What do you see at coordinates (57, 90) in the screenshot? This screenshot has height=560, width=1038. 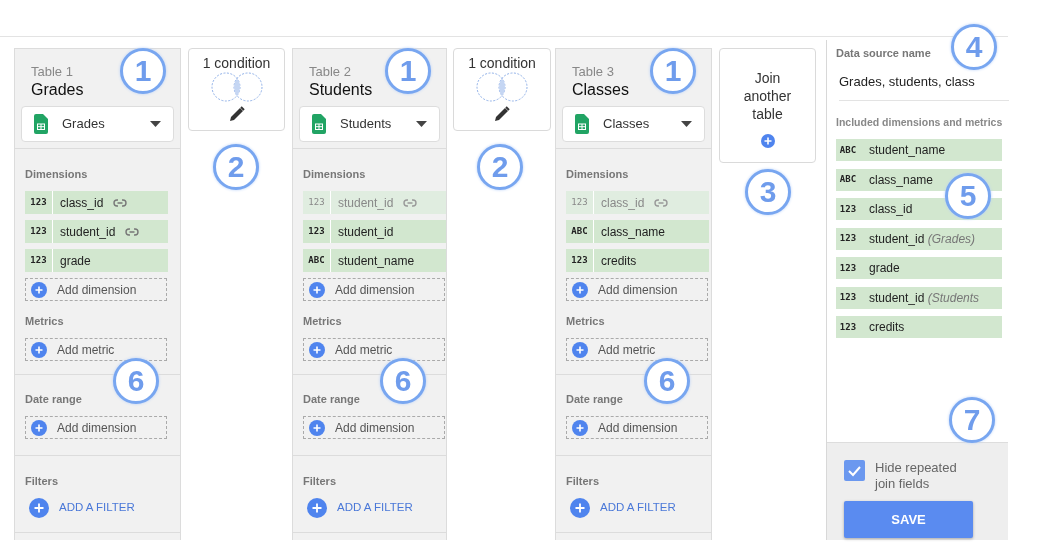 I see `table-name: Grades` at bounding box center [57, 90].